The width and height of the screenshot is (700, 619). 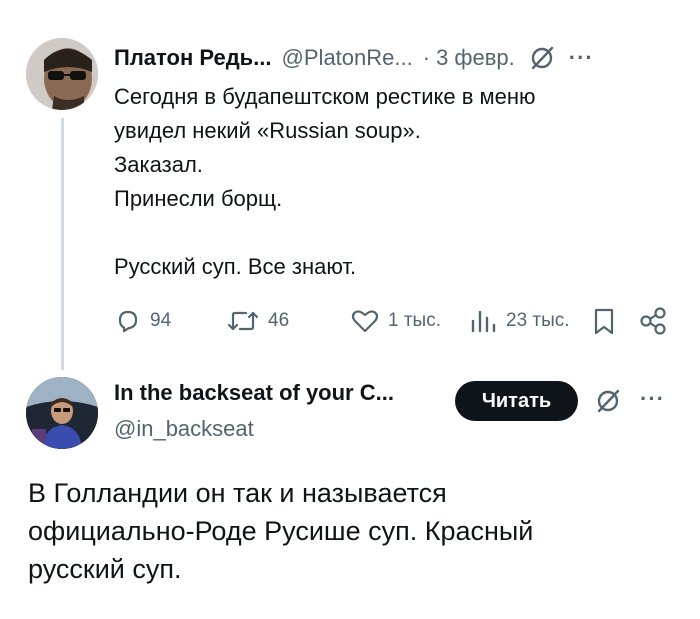 I want to click on share-button, so click(x=657, y=321).